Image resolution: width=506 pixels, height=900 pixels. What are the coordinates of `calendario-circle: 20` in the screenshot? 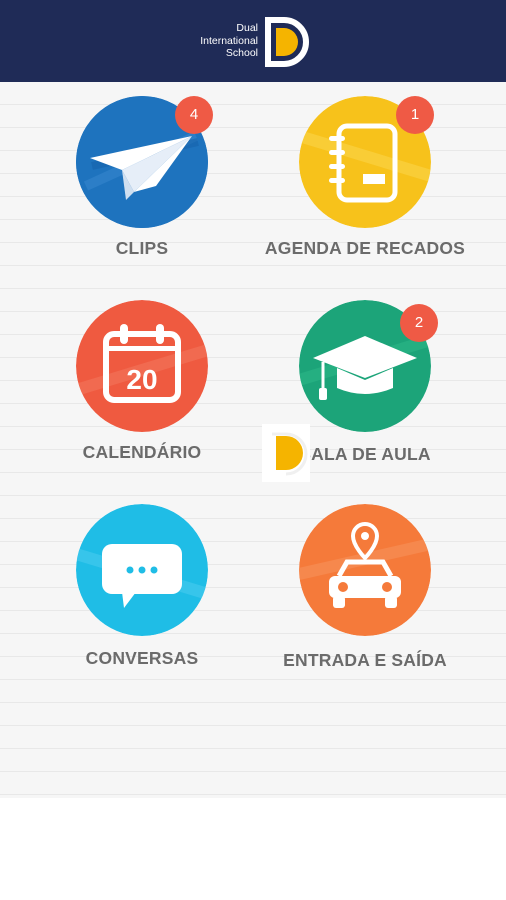 It's located at (142, 366).